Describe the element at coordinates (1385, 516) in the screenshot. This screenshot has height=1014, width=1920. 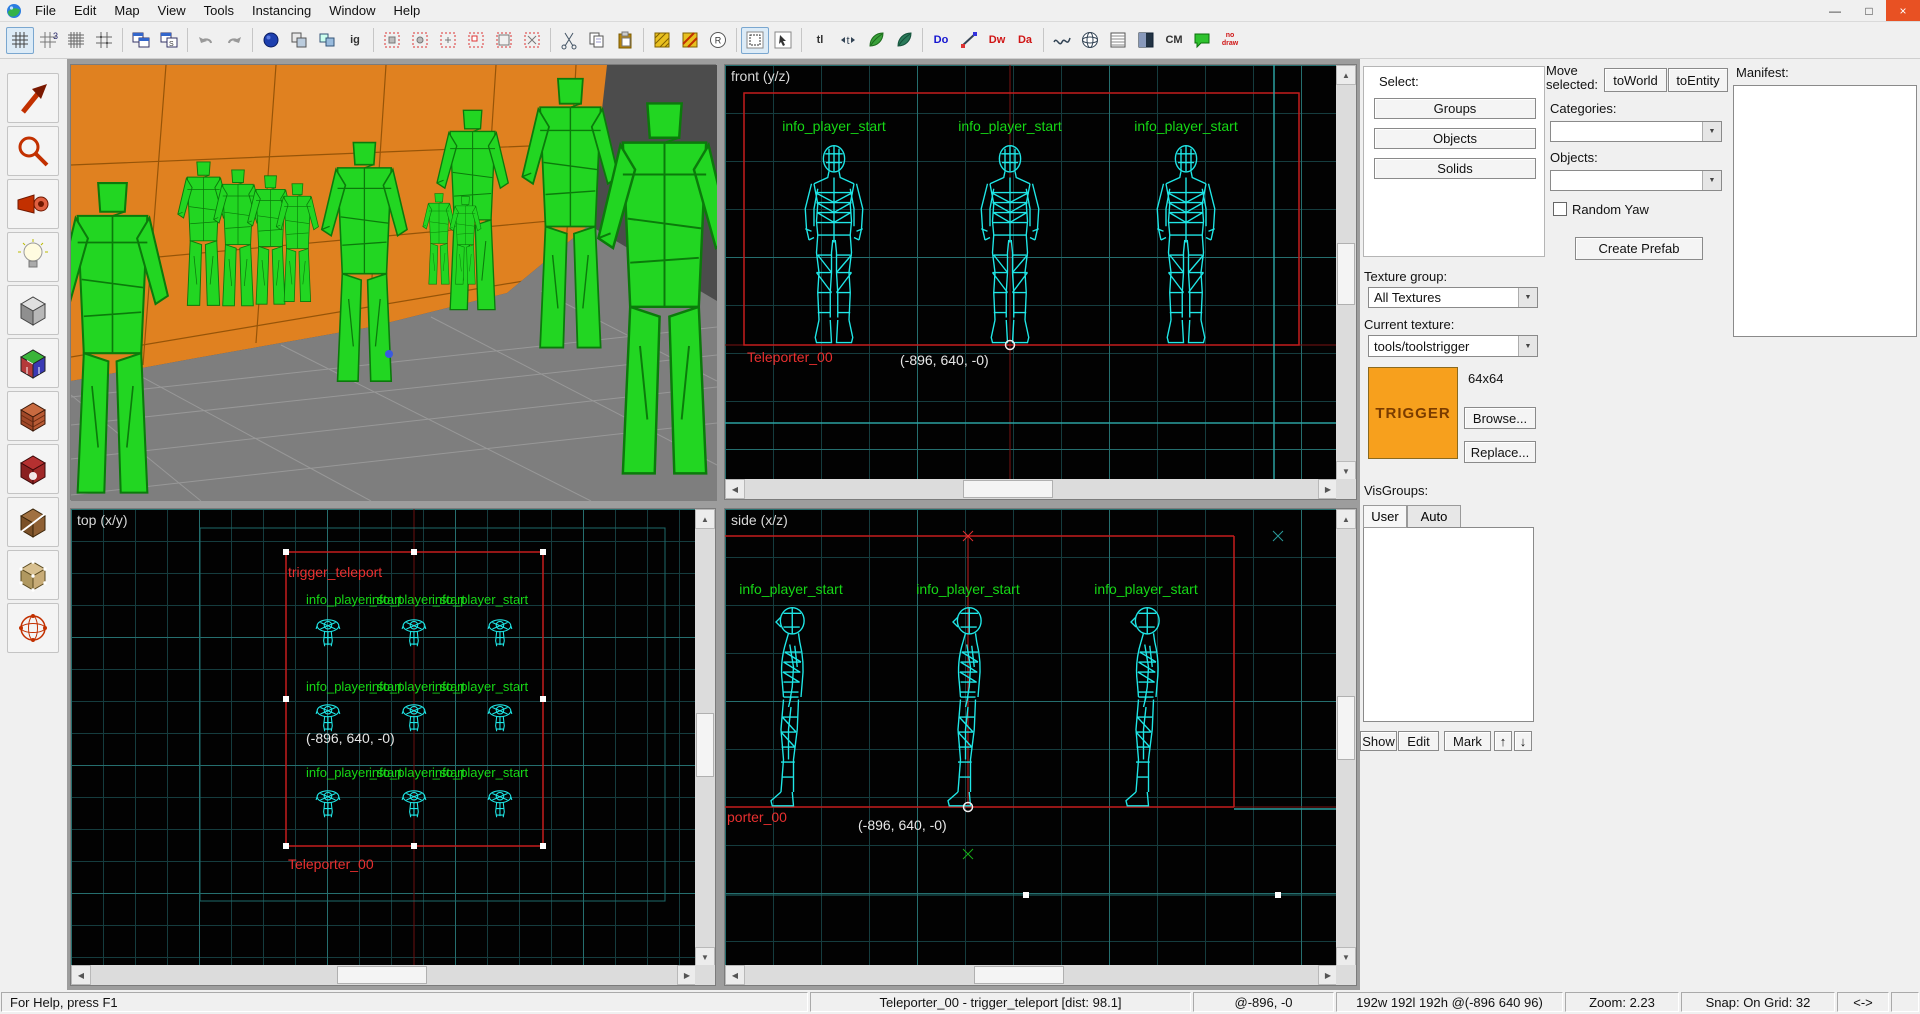
I see `tab-user: User` at that location.